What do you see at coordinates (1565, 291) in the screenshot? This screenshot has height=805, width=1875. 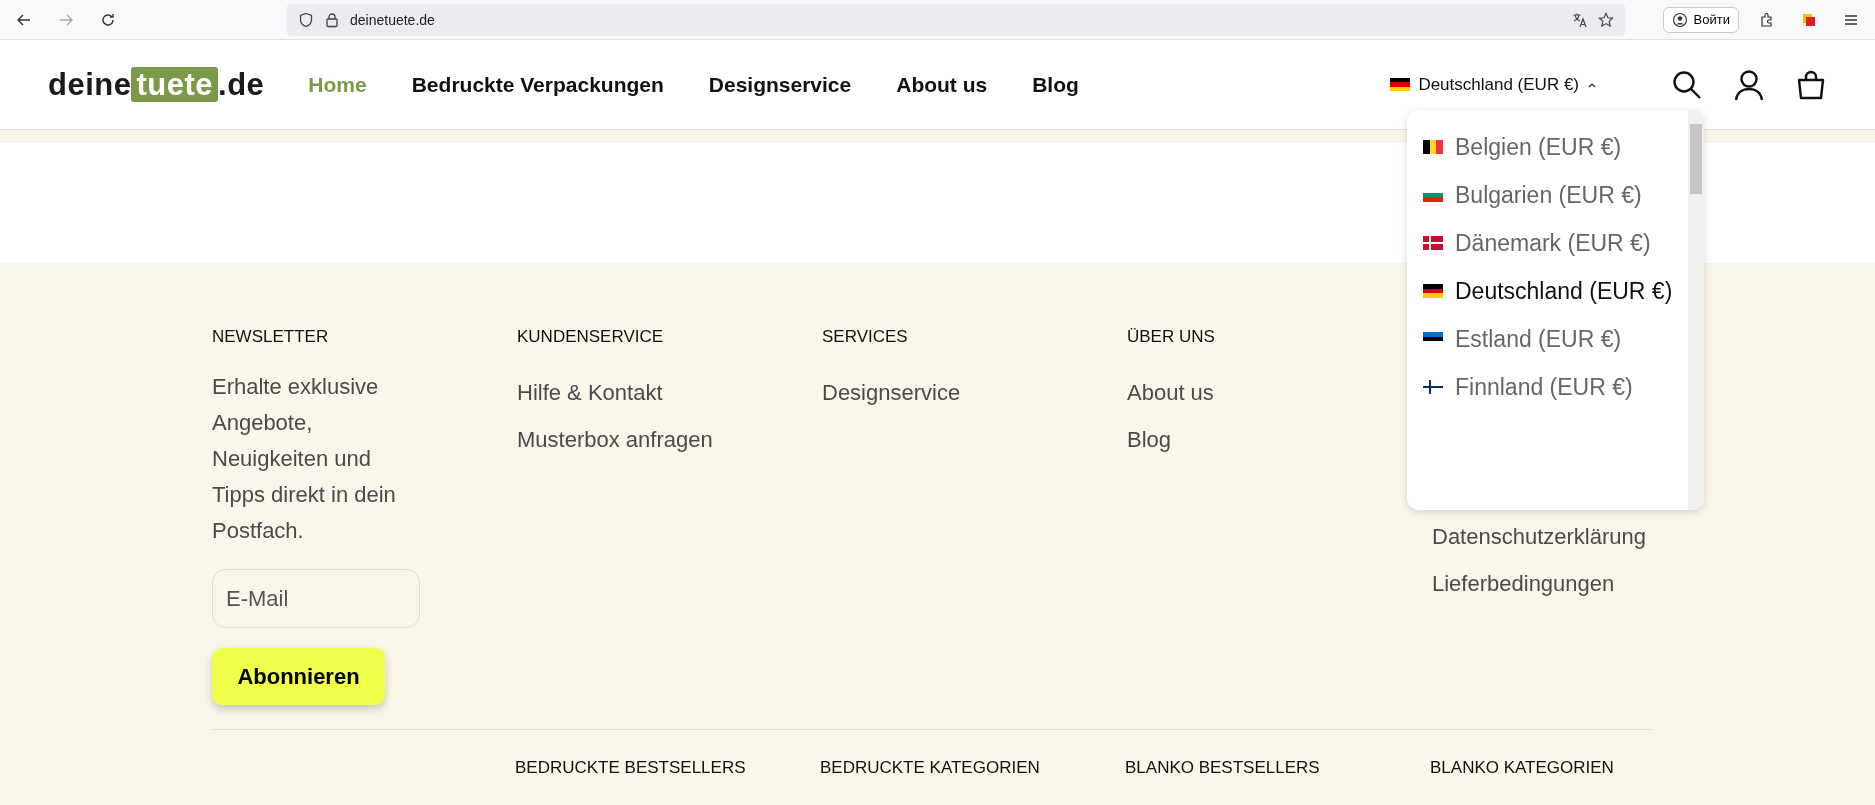 I see `country-option: Deutschland (EUR €)` at bounding box center [1565, 291].